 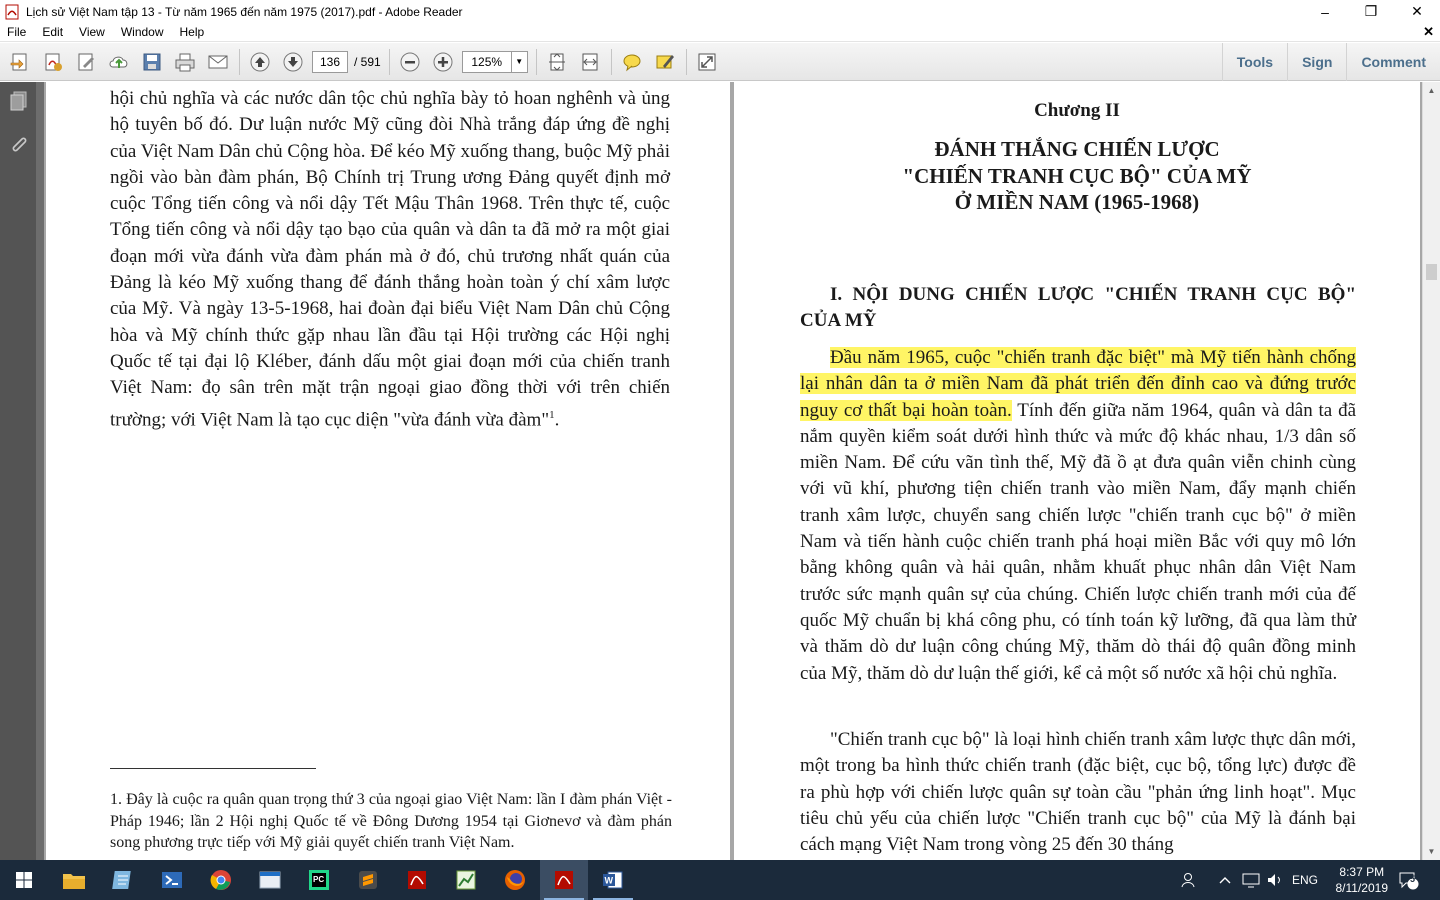 What do you see at coordinates (142, 32) in the screenshot?
I see `menu-window: Window` at bounding box center [142, 32].